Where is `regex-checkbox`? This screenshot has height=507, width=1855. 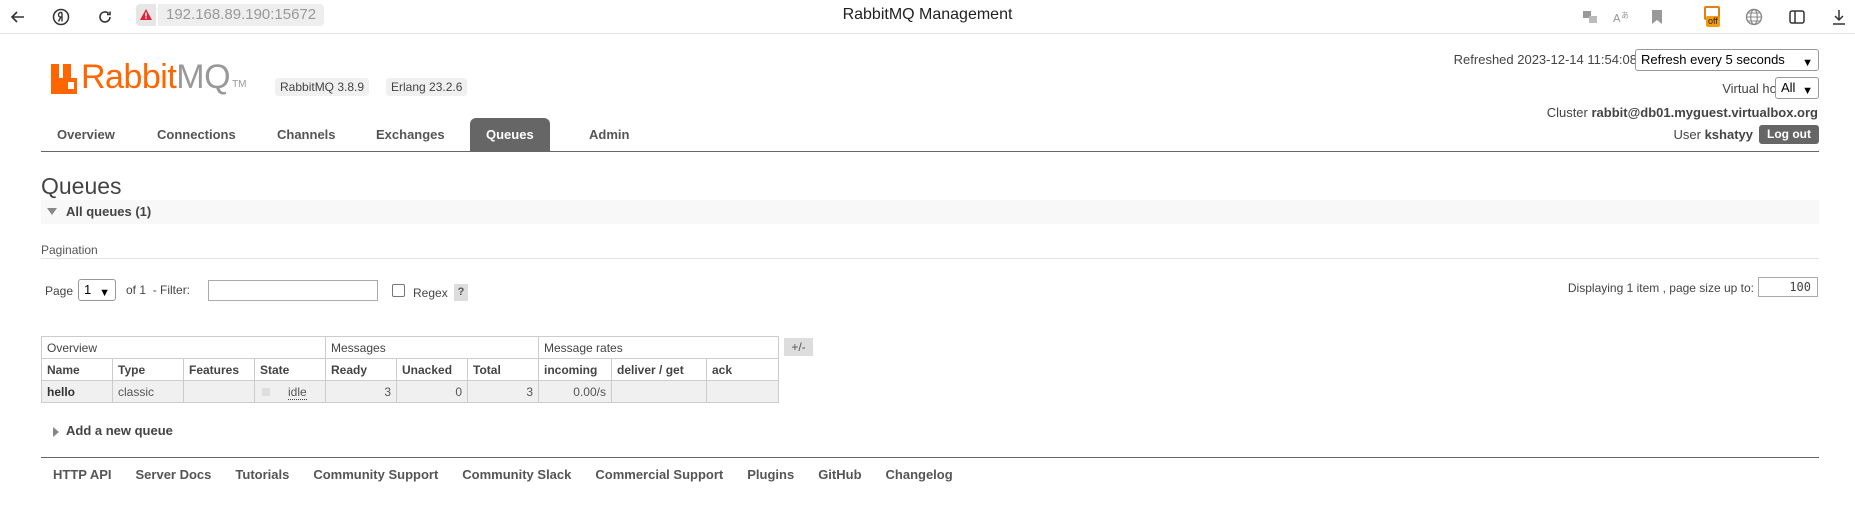 regex-checkbox is located at coordinates (398, 290).